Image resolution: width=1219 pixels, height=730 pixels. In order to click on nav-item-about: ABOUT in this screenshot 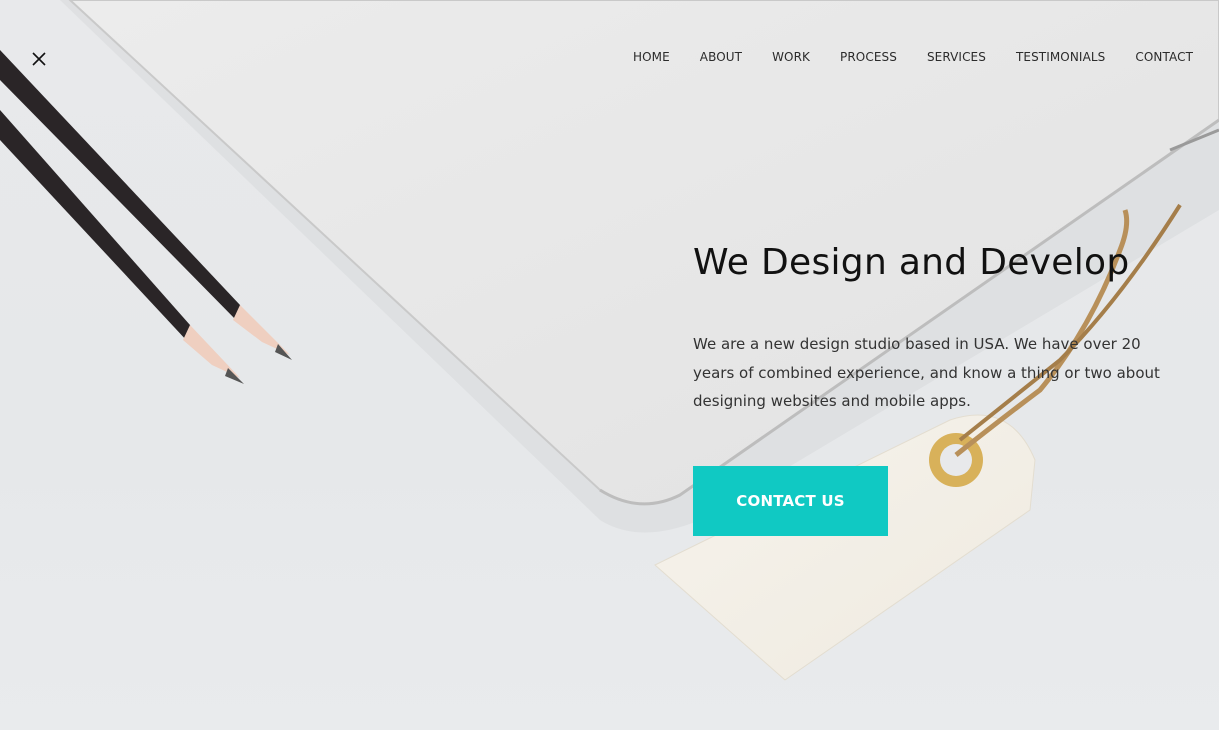, I will do `click(721, 57)`.